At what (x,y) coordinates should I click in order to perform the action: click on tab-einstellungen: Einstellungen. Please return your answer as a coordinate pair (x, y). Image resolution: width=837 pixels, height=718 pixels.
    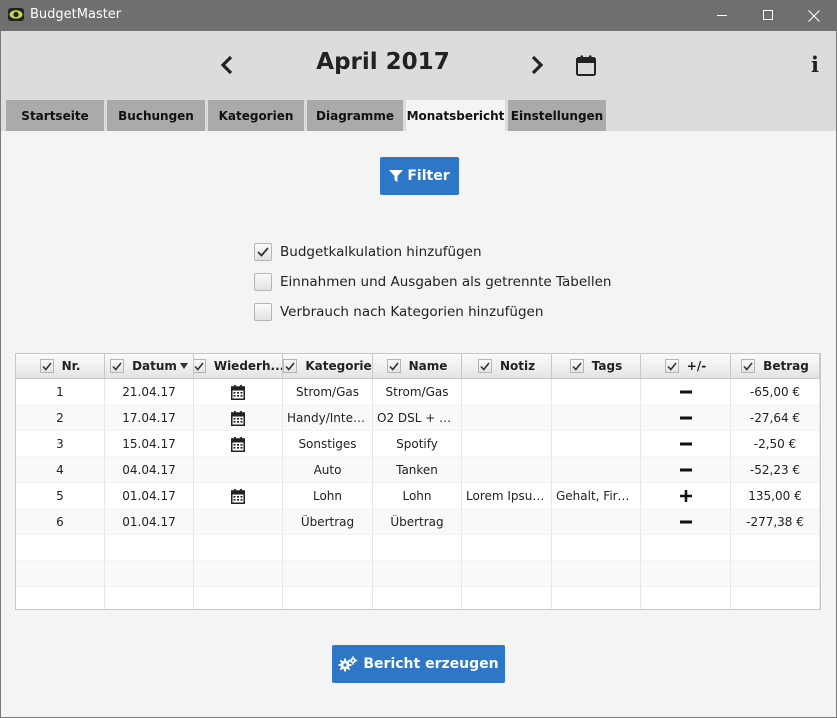
    Looking at the image, I should click on (557, 115).